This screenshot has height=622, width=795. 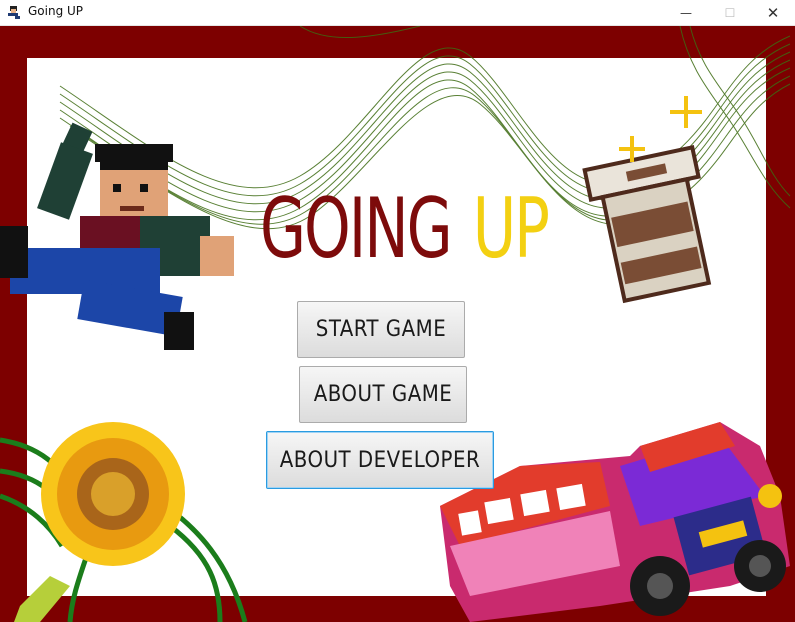 What do you see at coordinates (14, 12) in the screenshot?
I see `app-icon` at bounding box center [14, 12].